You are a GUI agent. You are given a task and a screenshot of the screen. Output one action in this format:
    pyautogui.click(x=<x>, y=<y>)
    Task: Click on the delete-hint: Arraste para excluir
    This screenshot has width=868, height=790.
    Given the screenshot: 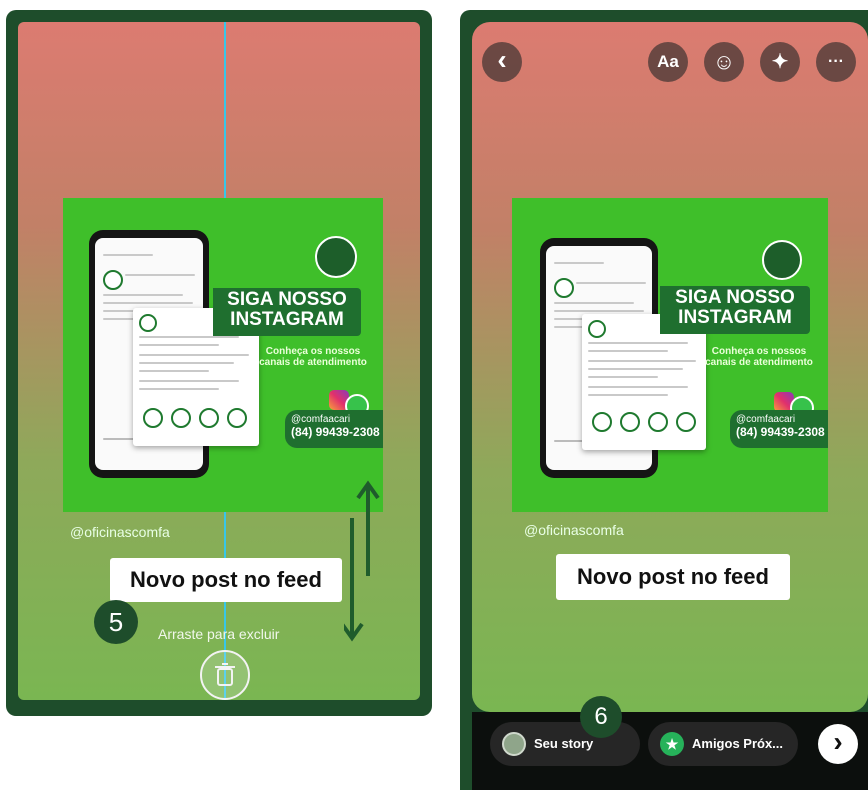 What is the action you would take?
    pyautogui.click(x=219, y=634)
    